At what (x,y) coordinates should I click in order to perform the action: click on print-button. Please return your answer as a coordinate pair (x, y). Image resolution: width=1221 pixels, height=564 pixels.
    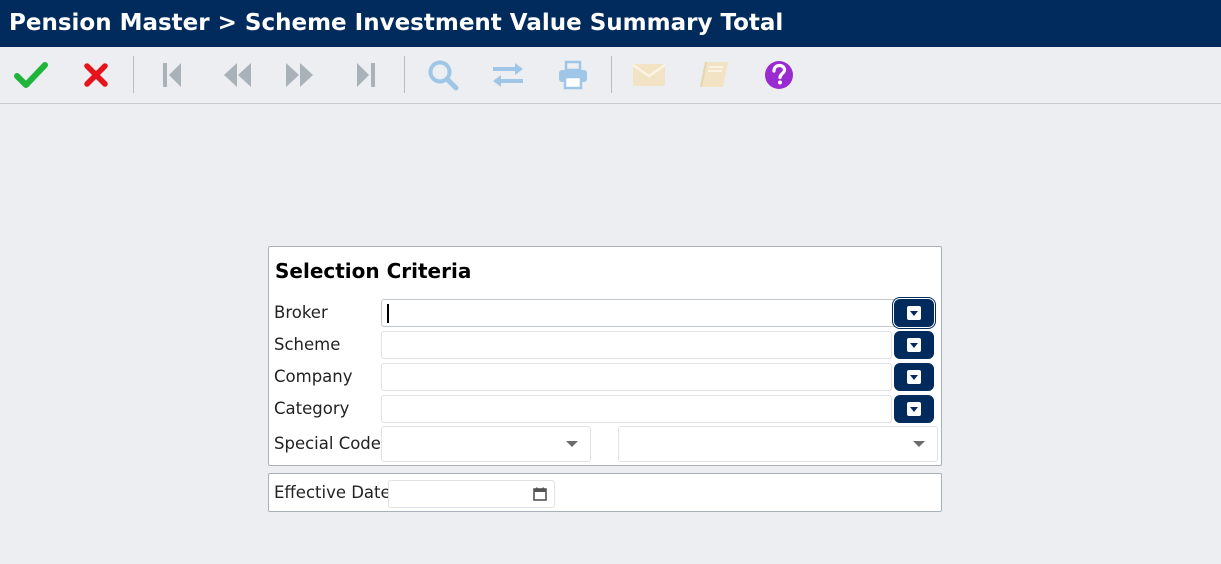
    Looking at the image, I should click on (573, 75).